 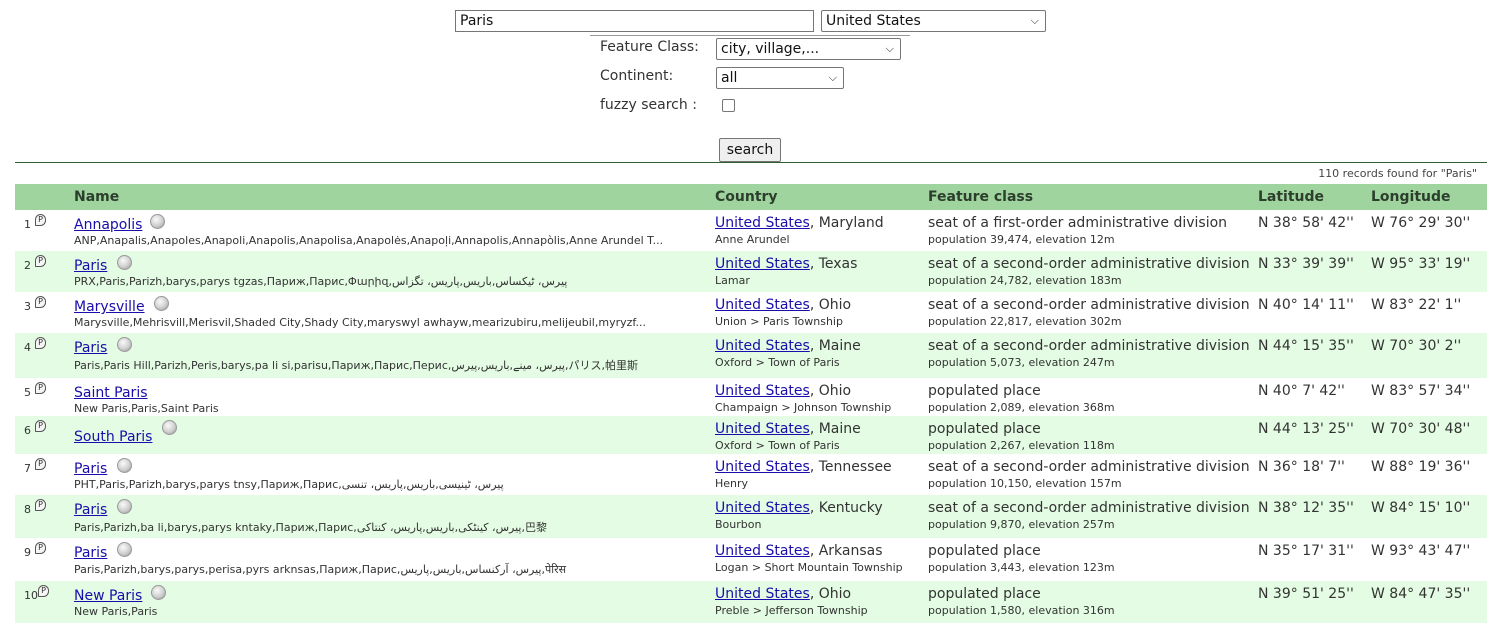 I want to click on population-elevation: population 24,782, elevation 183m, so click(x=1025, y=280).